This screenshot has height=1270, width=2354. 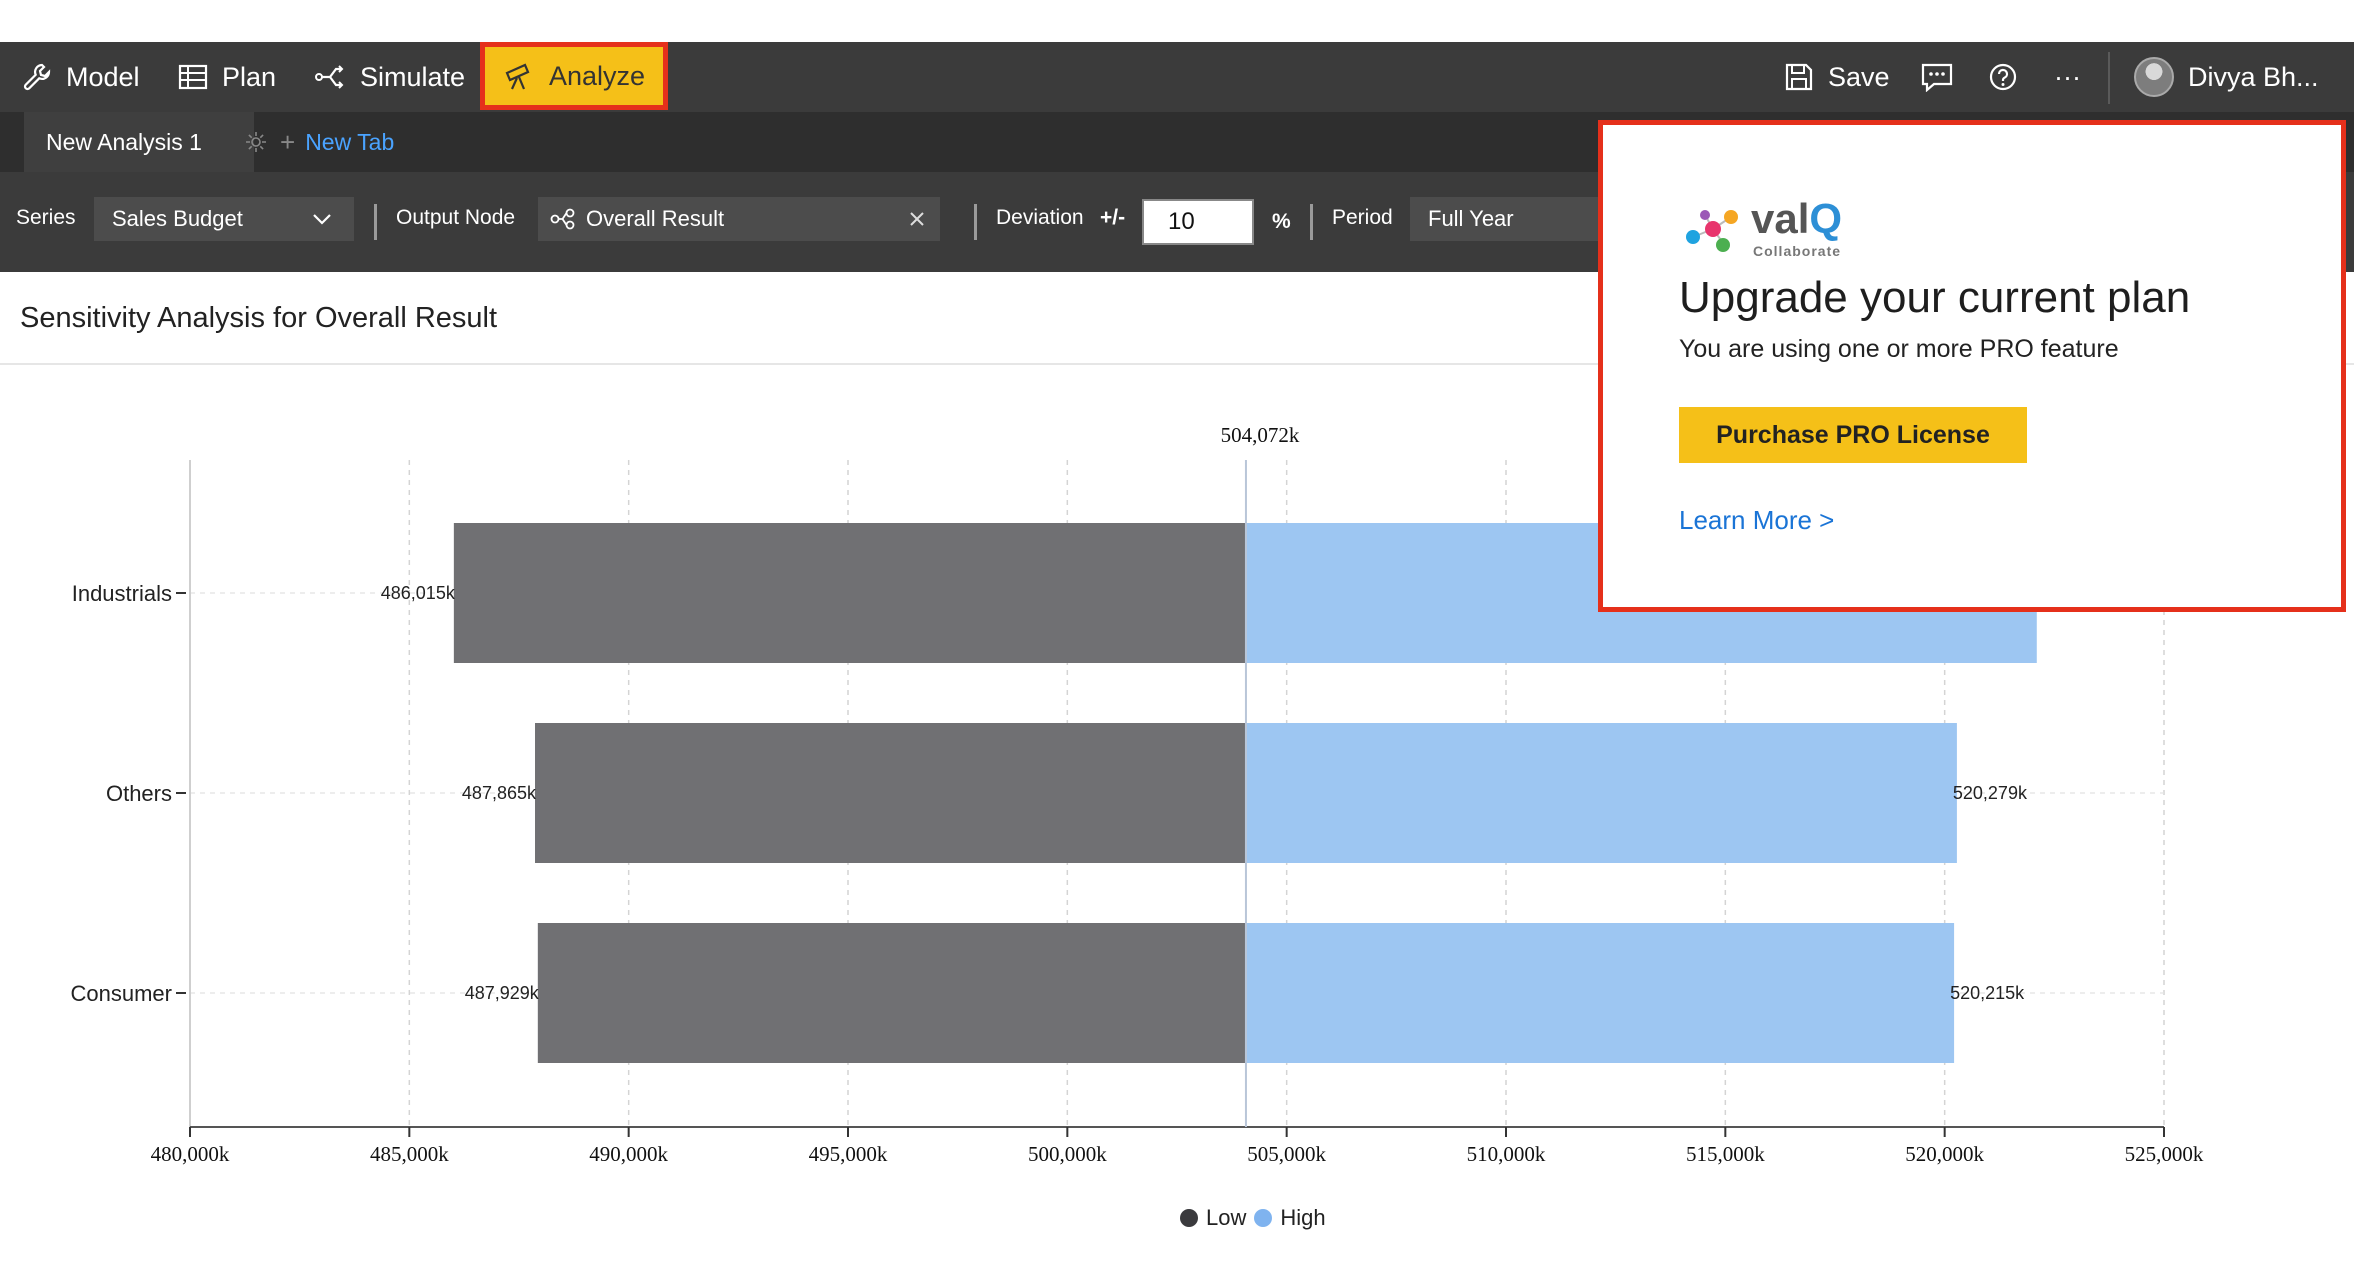 I want to click on legend-label-low: Low, so click(x=1226, y=1217).